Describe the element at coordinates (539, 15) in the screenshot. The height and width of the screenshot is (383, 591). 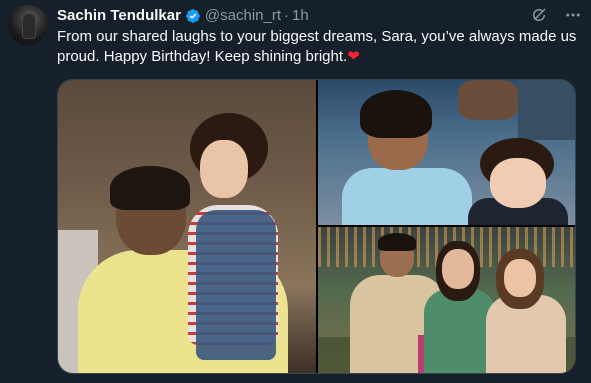
I see `grok-icon` at that location.